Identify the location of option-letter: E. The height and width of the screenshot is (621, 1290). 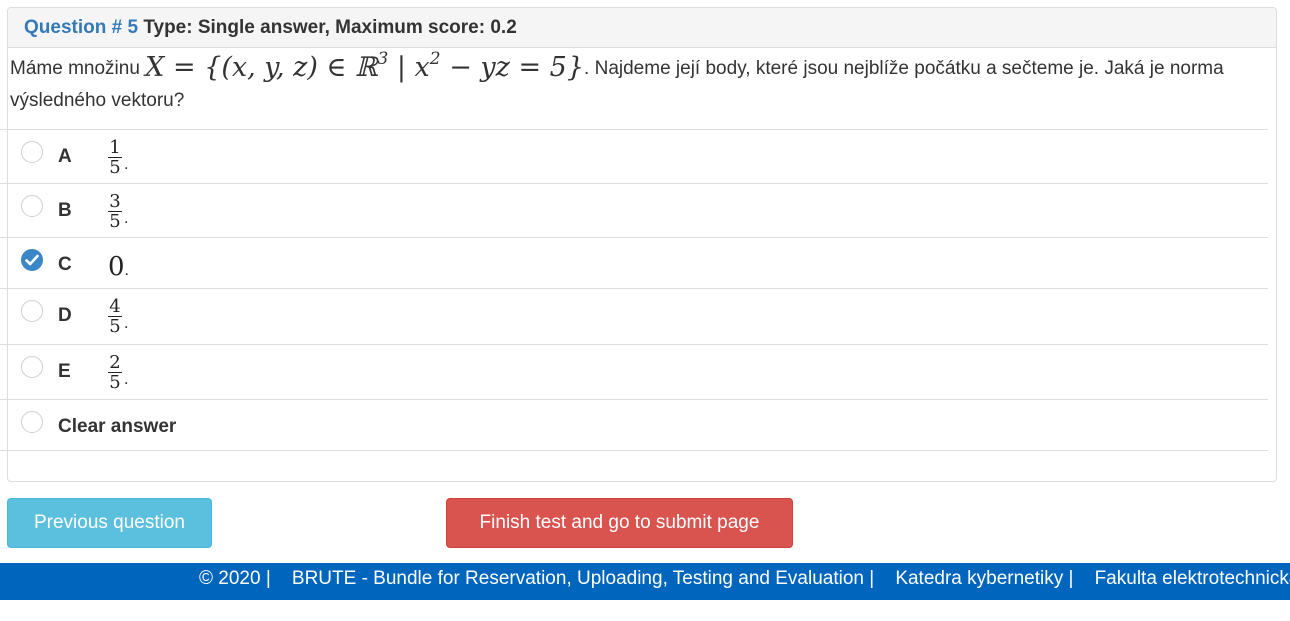
(64, 371).